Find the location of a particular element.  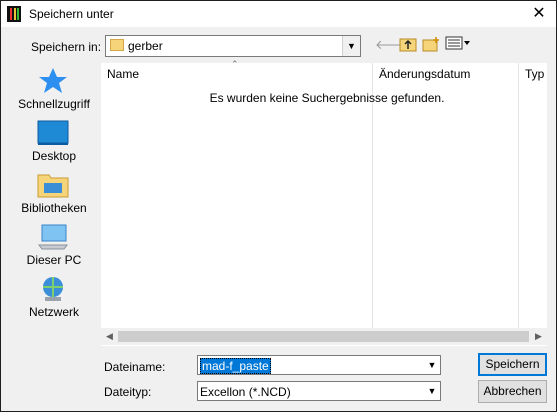

place-quick-access: Schnellzugriff is located at coordinates (54, 89).